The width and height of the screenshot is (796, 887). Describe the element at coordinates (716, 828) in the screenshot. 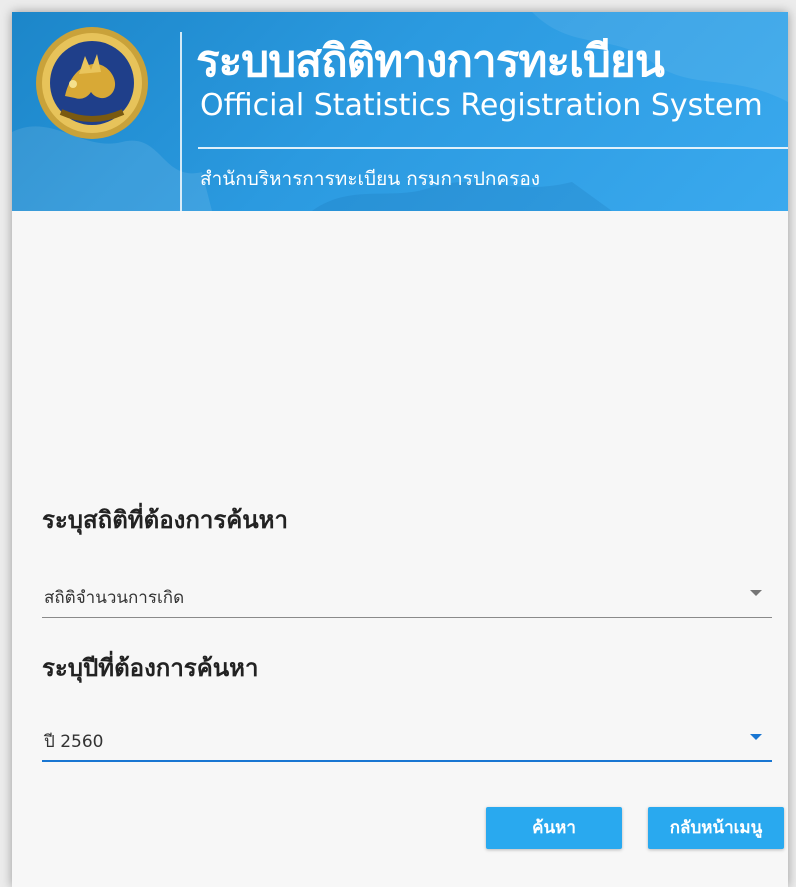

I see `back-to-menu-button: กลับหน้าเมนู` at that location.